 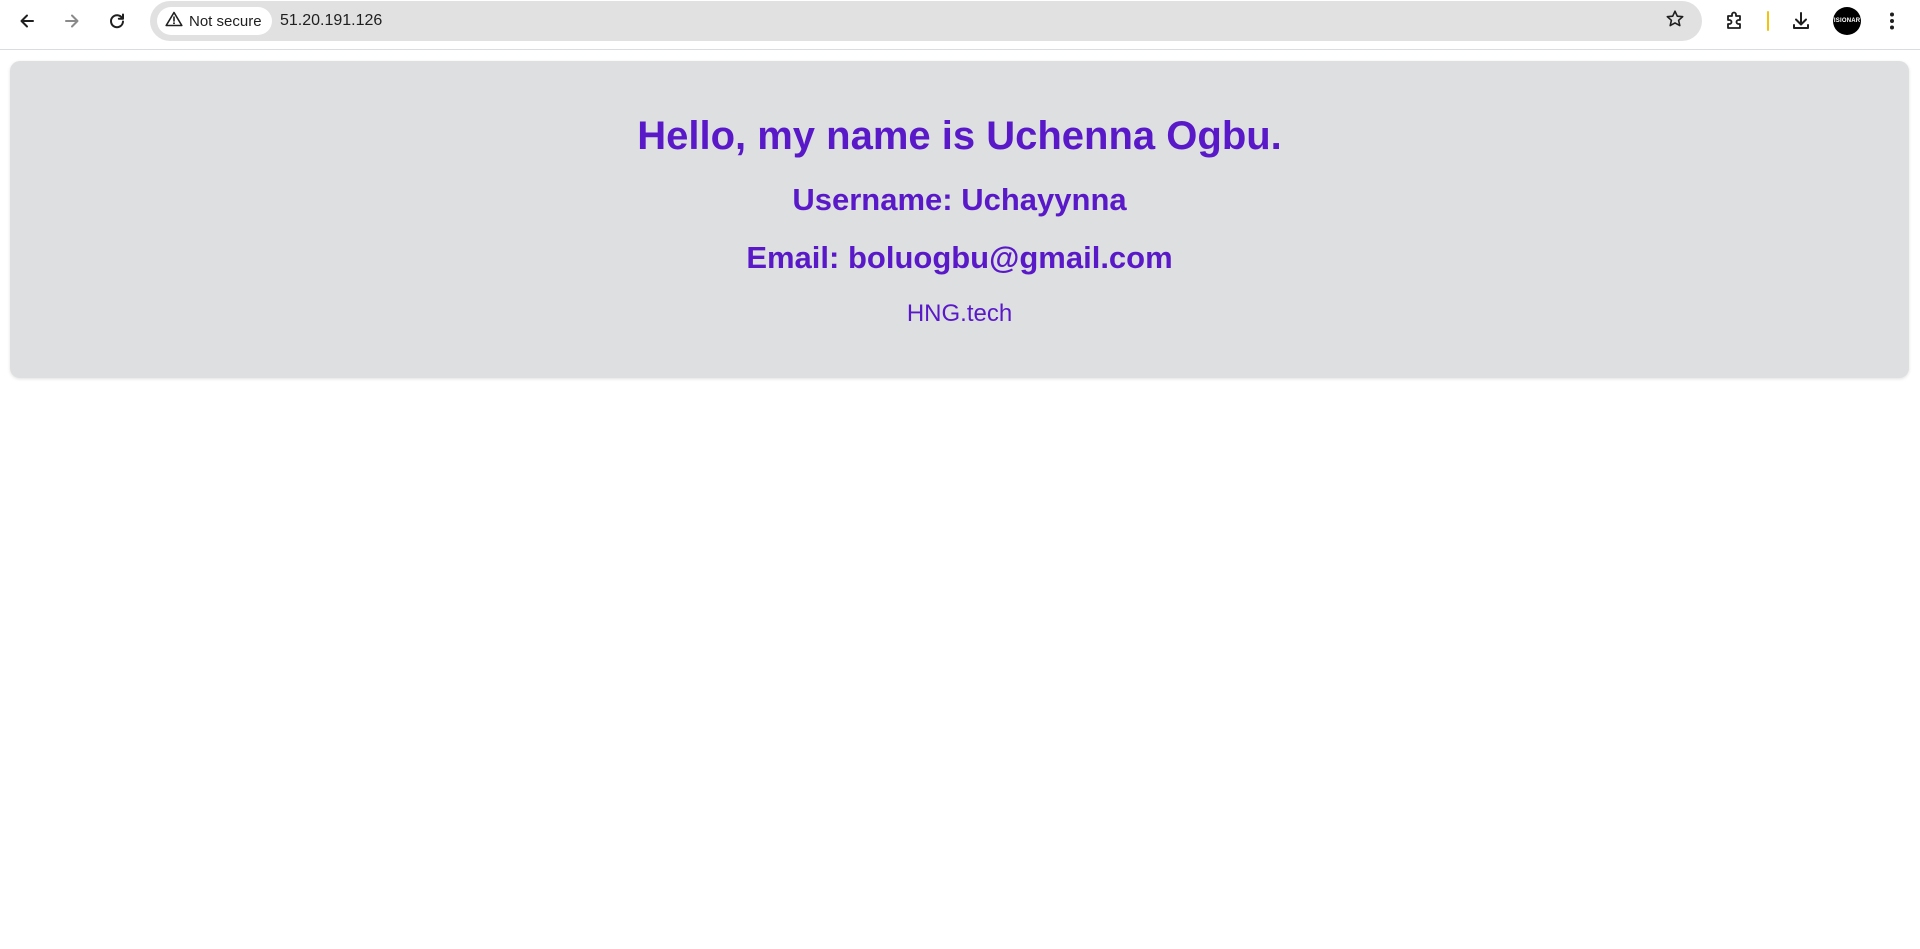 What do you see at coordinates (225, 21) in the screenshot?
I see `not-secure-label: Not secure` at bounding box center [225, 21].